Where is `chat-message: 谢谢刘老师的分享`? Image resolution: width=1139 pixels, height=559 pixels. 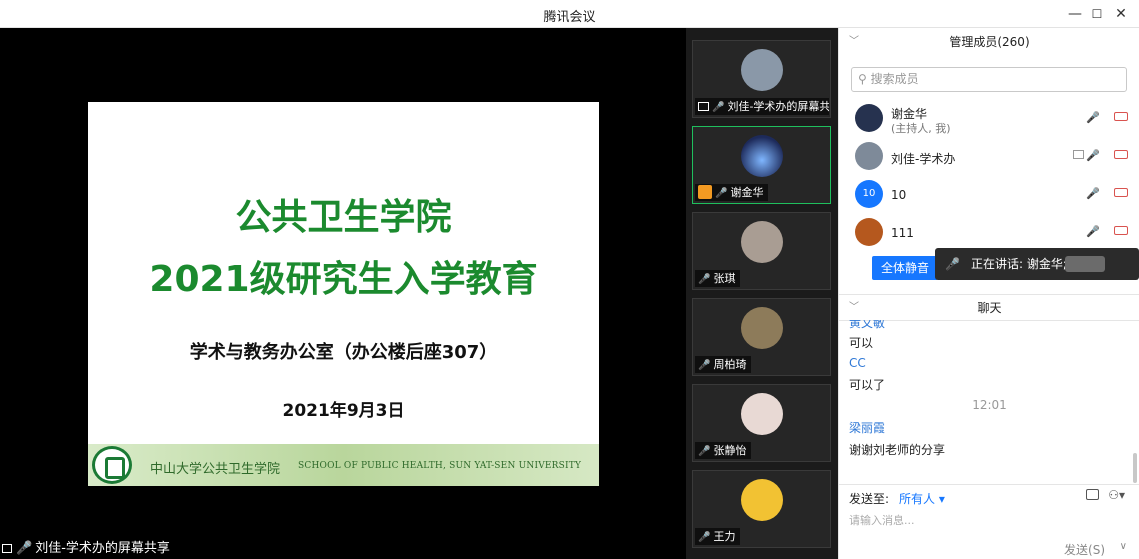 chat-message: 谢谢刘老师的分享 is located at coordinates (897, 450).